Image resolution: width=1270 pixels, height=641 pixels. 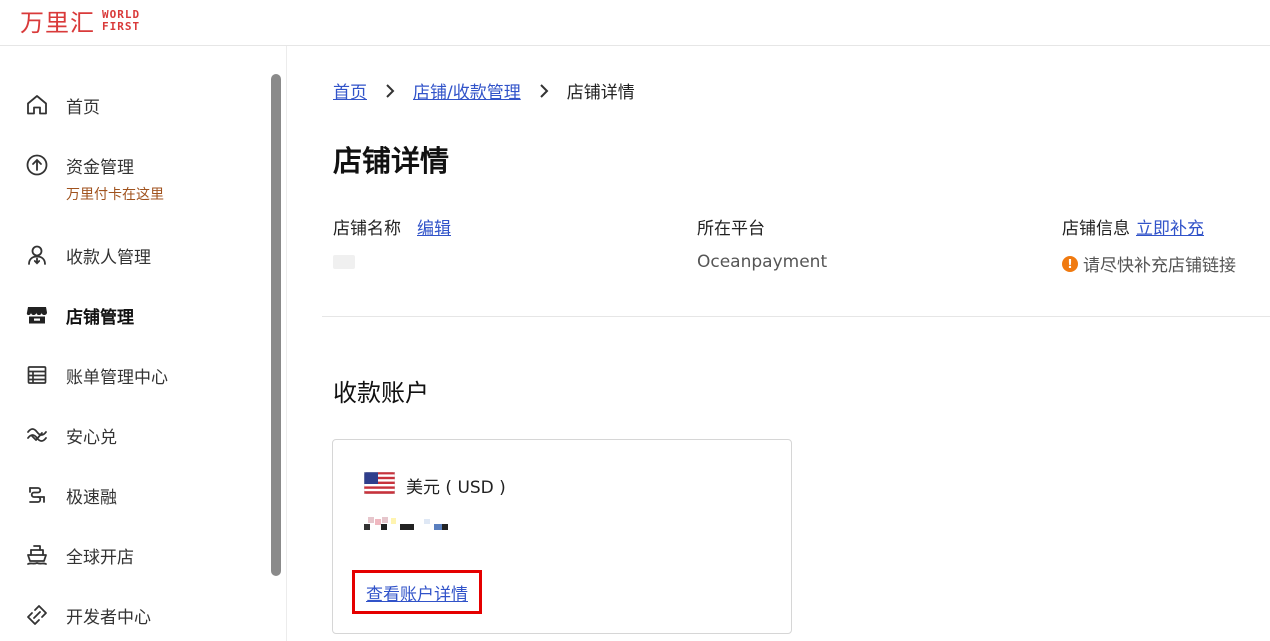 I want to click on sidebar-scrollbar-thumb, so click(x=276, y=325).